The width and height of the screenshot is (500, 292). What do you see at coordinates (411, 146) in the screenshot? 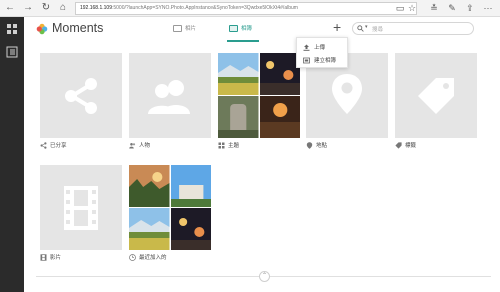
I see `album-label-tags-text: 標籤` at bounding box center [411, 146].